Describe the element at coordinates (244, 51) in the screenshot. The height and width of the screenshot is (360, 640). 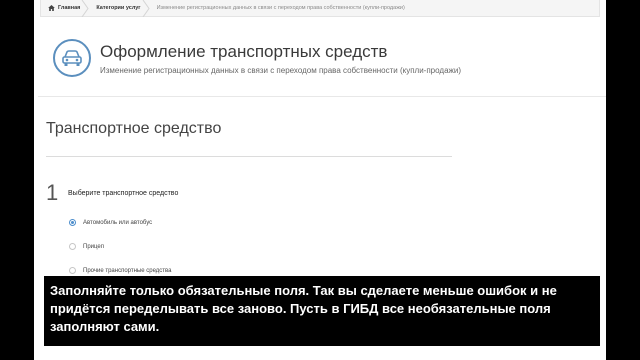
I see `page-title: Оформление транспортных средств` at that location.